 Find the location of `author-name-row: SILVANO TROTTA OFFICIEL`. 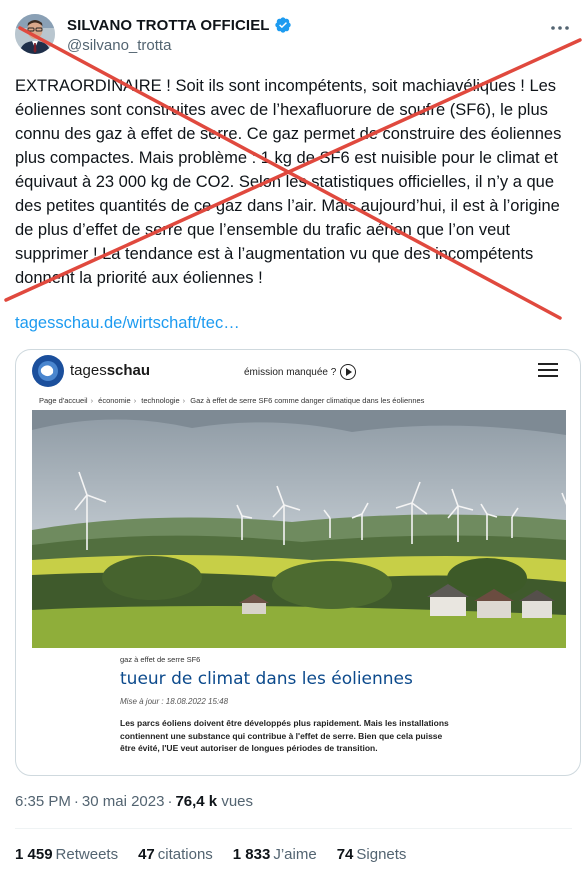

author-name-row: SILVANO TROTTA OFFICIEL is located at coordinates (179, 25).